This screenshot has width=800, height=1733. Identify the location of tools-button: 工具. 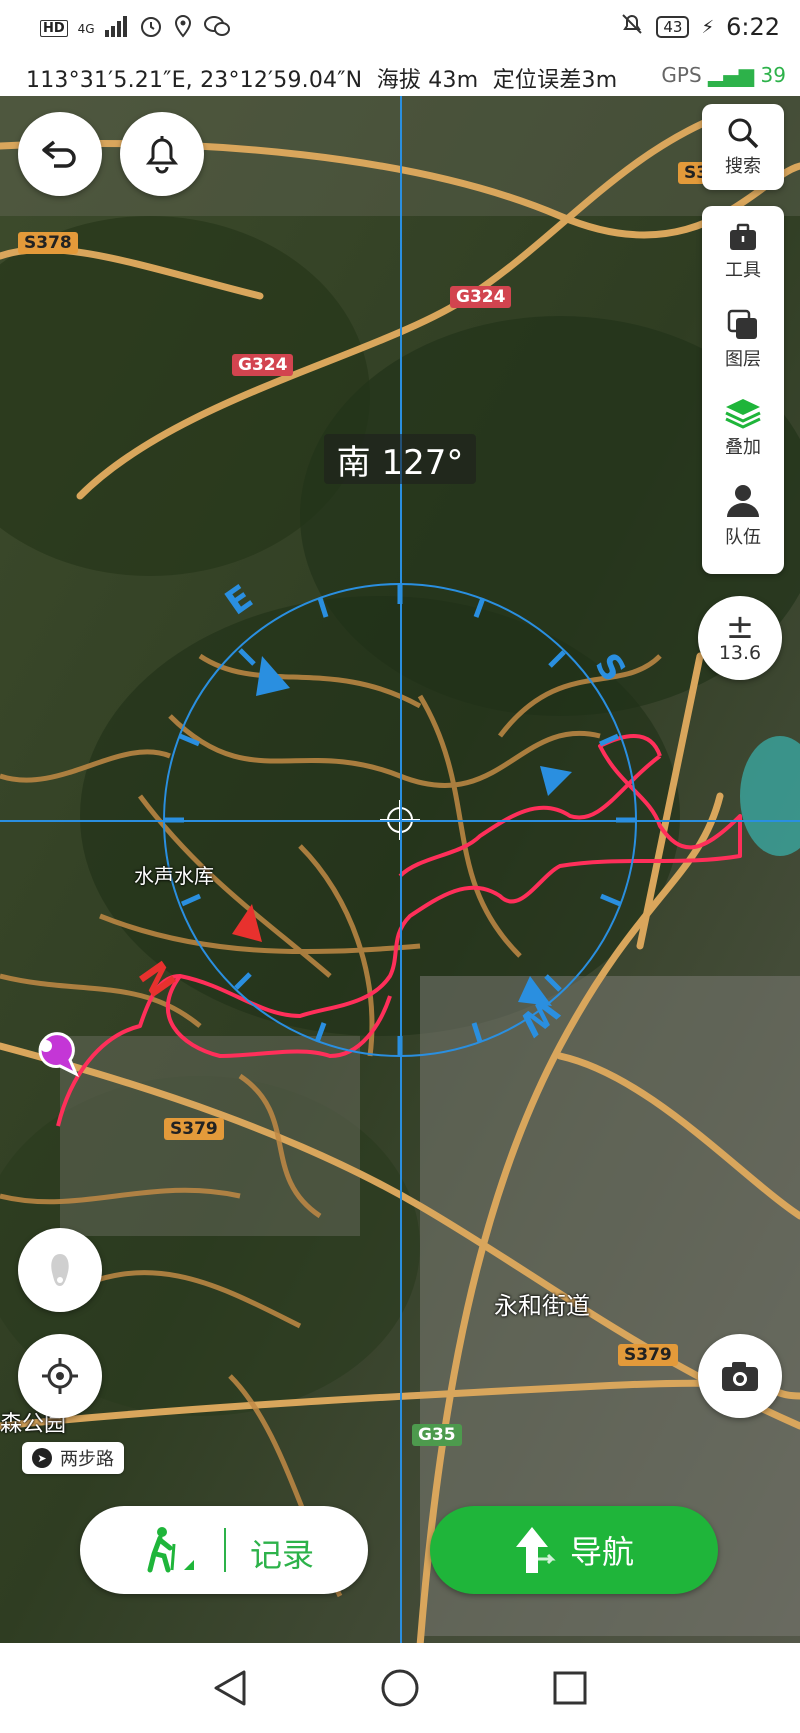
(743, 252).